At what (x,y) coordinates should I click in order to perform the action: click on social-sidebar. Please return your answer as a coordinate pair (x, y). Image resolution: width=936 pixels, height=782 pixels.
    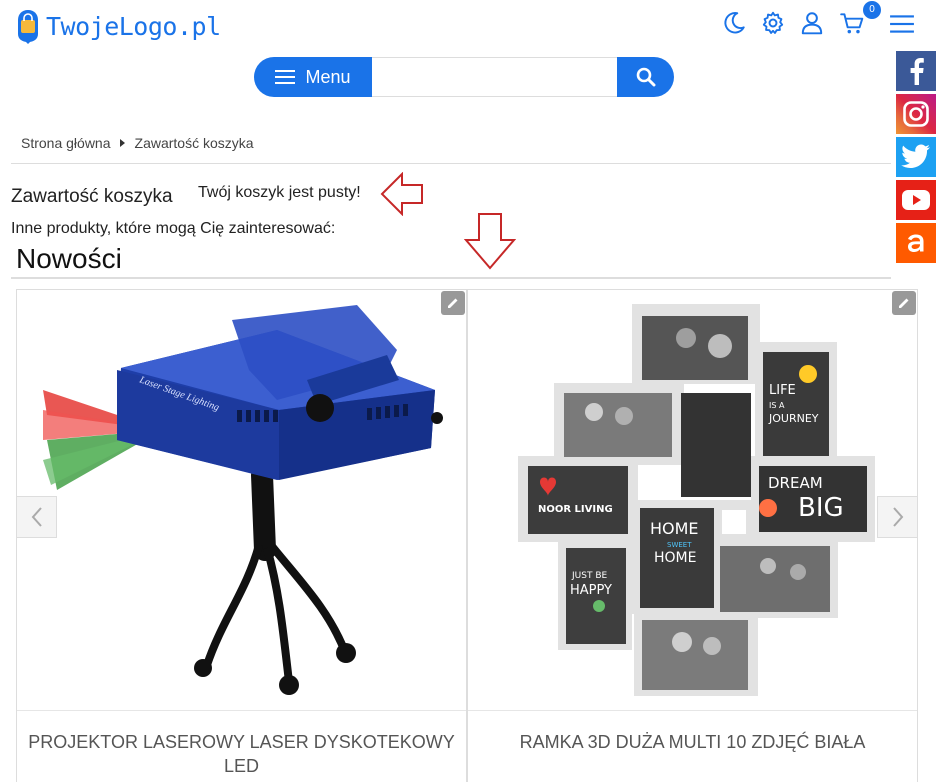
    Looking at the image, I should click on (916, 158).